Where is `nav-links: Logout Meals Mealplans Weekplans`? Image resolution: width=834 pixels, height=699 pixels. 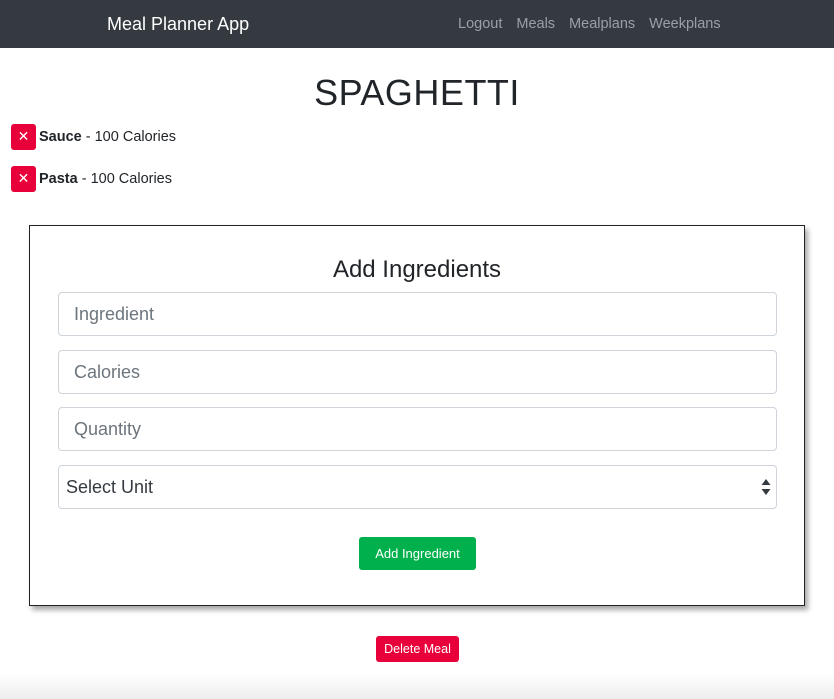 nav-links: Logout Meals Mealplans Weekplans is located at coordinates (589, 24).